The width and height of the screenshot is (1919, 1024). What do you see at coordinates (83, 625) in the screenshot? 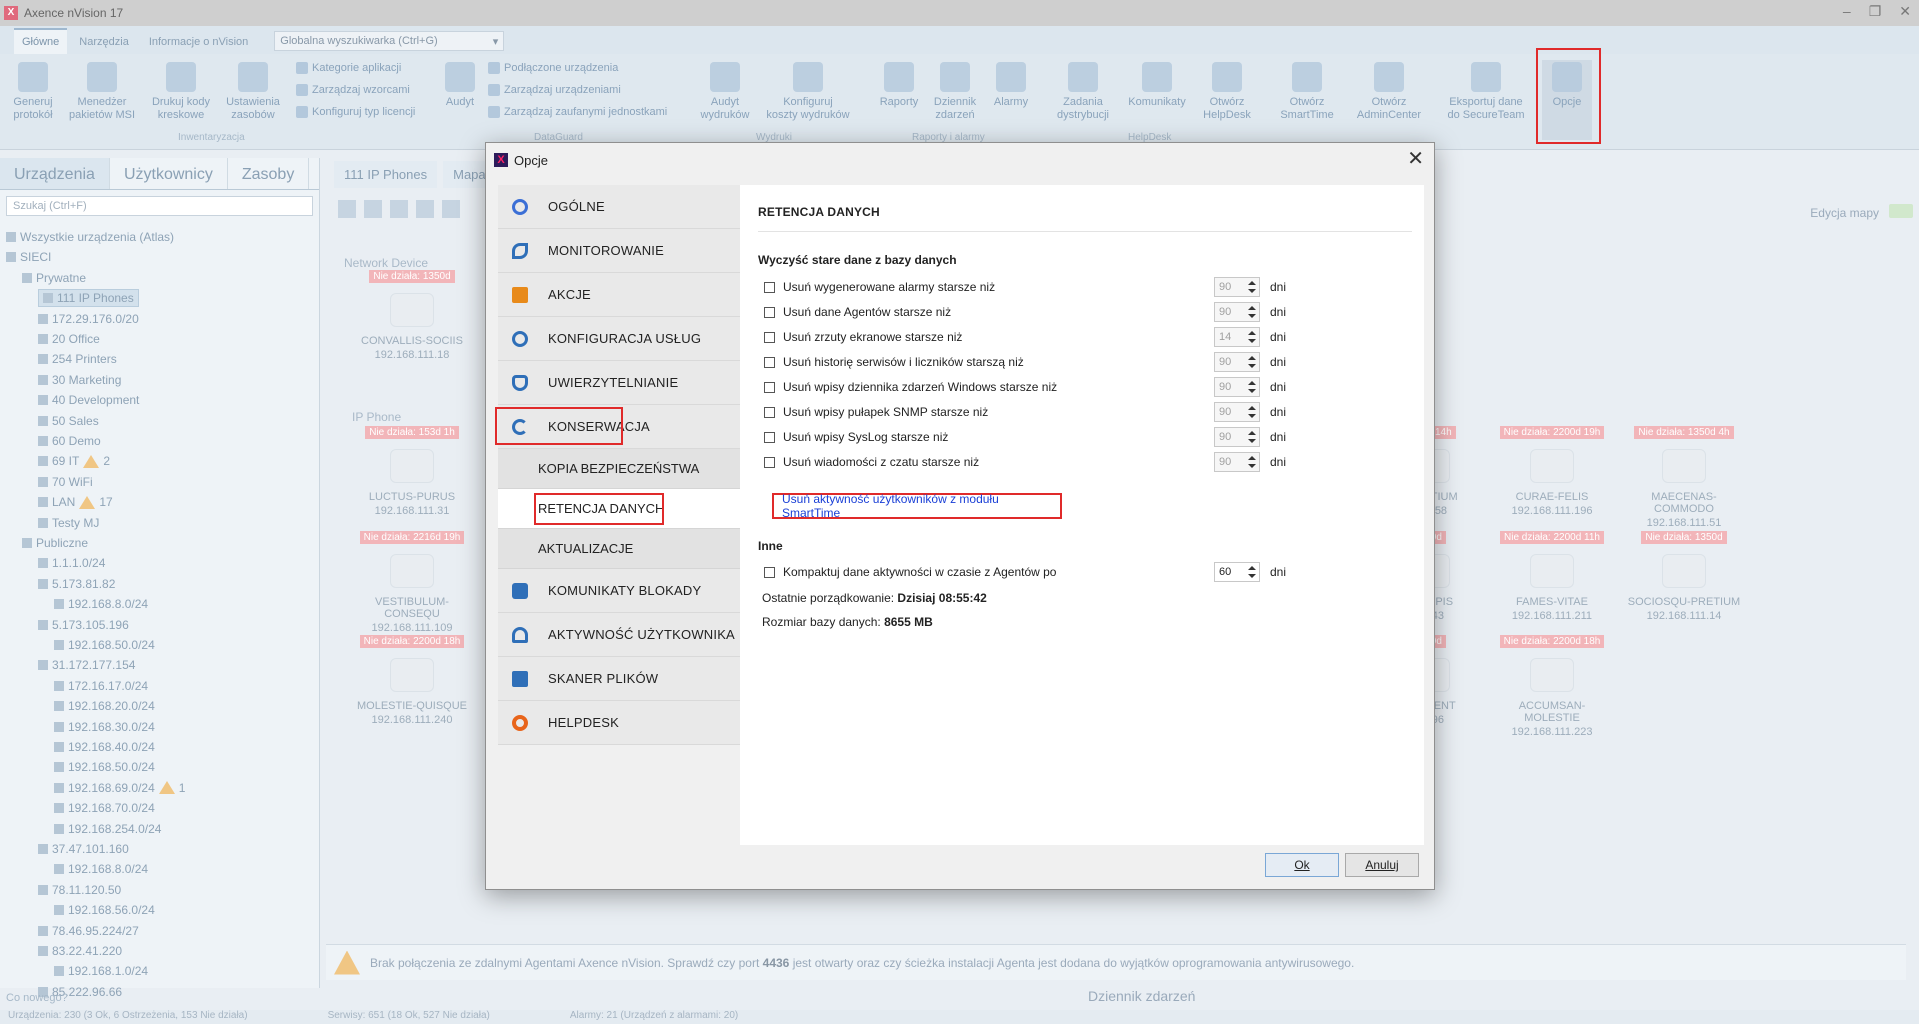
I see `tree-node: 5.173.105.196` at bounding box center [83, 625].